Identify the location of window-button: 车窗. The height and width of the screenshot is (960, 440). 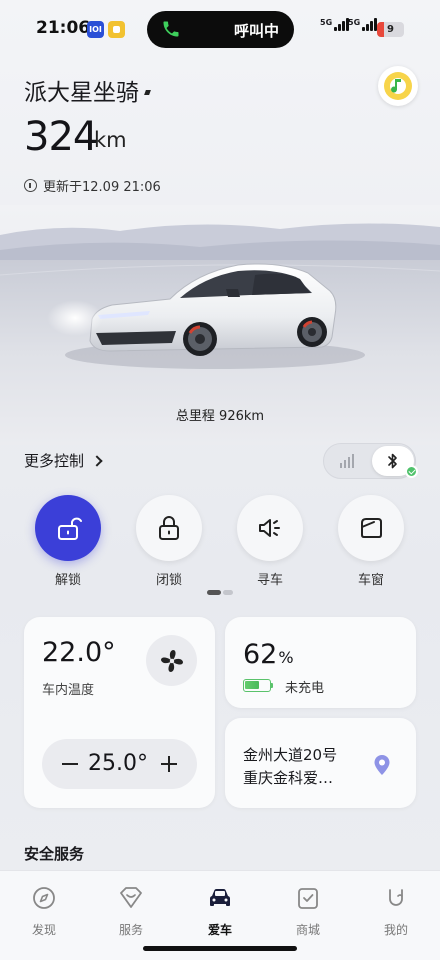
(371, 541).